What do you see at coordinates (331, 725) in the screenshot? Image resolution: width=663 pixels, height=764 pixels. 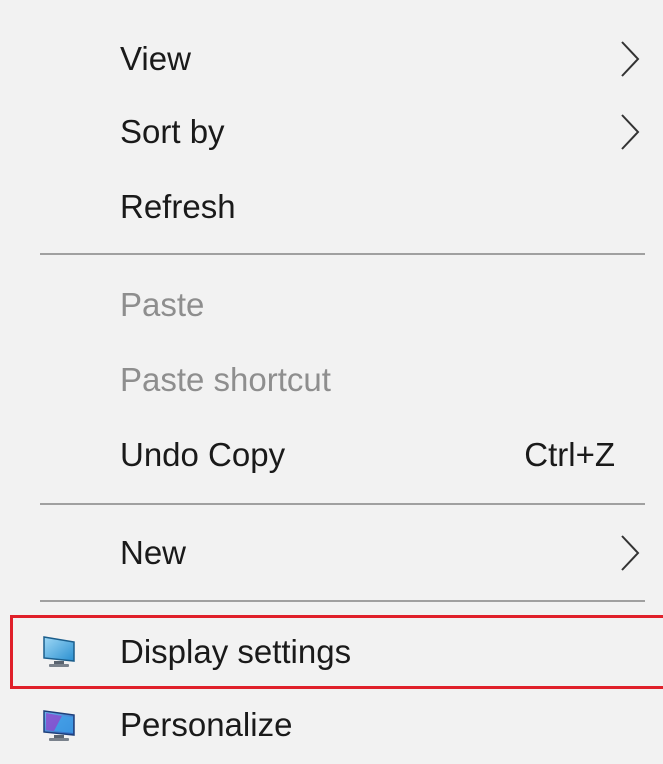 I see `menu-item-personalize: Personalize` at bounding box center [331, 725].